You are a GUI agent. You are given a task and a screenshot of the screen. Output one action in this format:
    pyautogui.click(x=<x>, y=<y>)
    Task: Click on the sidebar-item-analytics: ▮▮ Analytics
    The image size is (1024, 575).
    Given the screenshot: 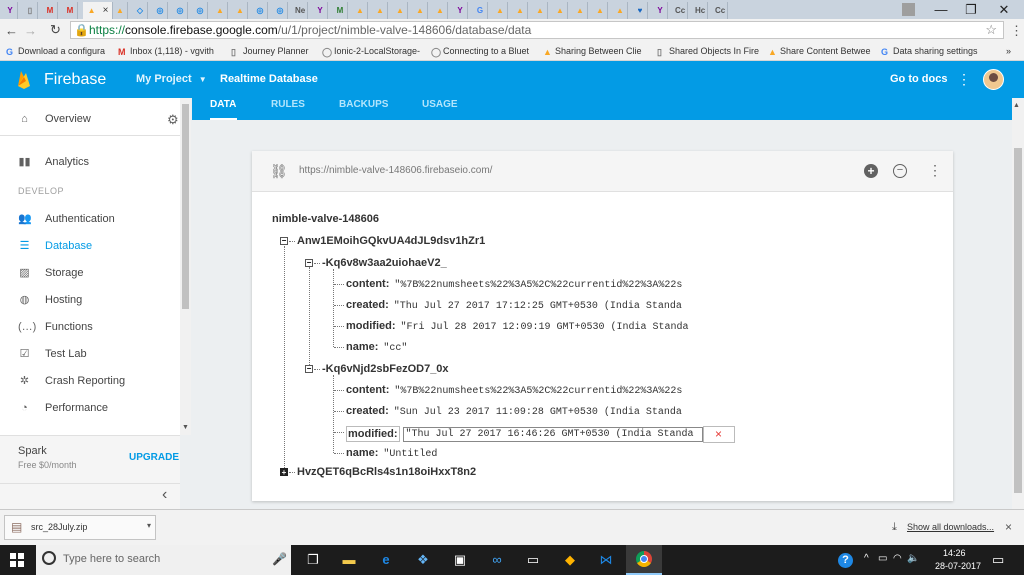 What is the action you would take?
    pyautogui.click(x=90, y=162)
    